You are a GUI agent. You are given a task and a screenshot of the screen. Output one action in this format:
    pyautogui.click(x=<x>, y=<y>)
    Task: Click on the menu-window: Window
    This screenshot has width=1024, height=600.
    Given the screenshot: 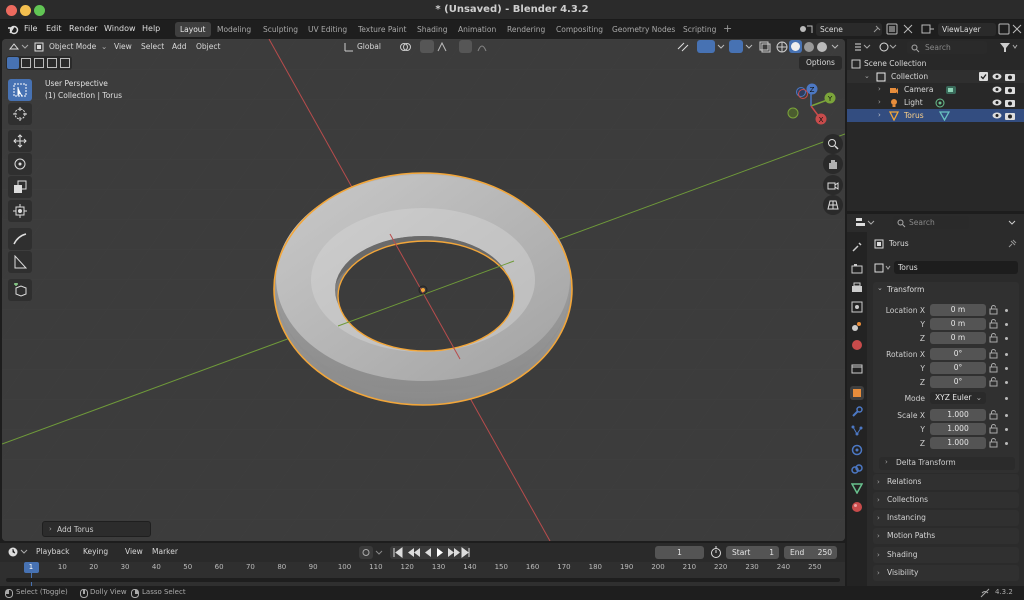 What is the action you would take?
    pyautogui.click(x=120, y=28)
    